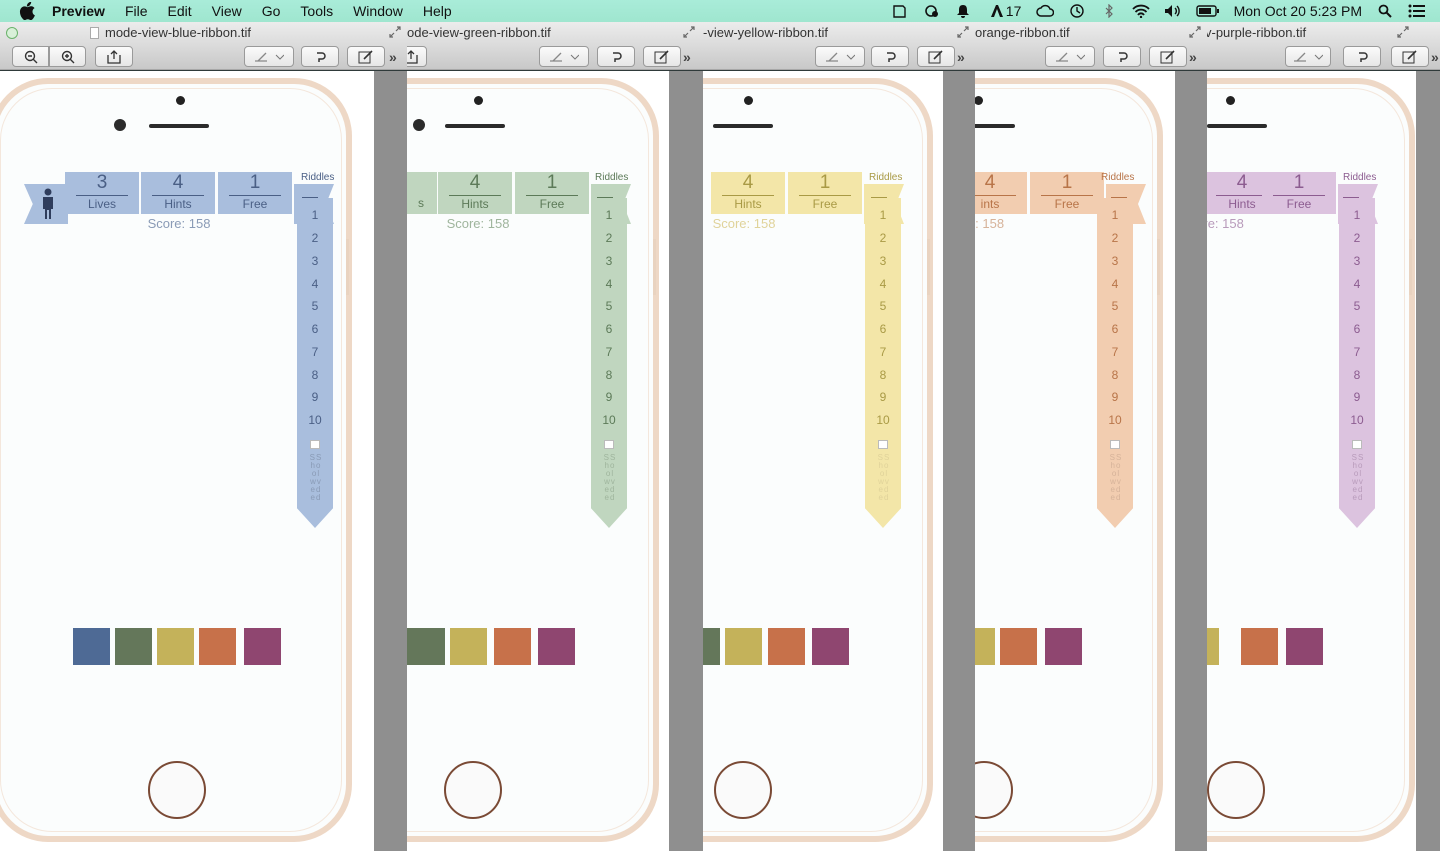 This screenshot has width=1440, height=851. What do you see at coordinates (180, 11) in the screenshot?
I see `menu-edit: Edit` at bounding box center [180, 11].